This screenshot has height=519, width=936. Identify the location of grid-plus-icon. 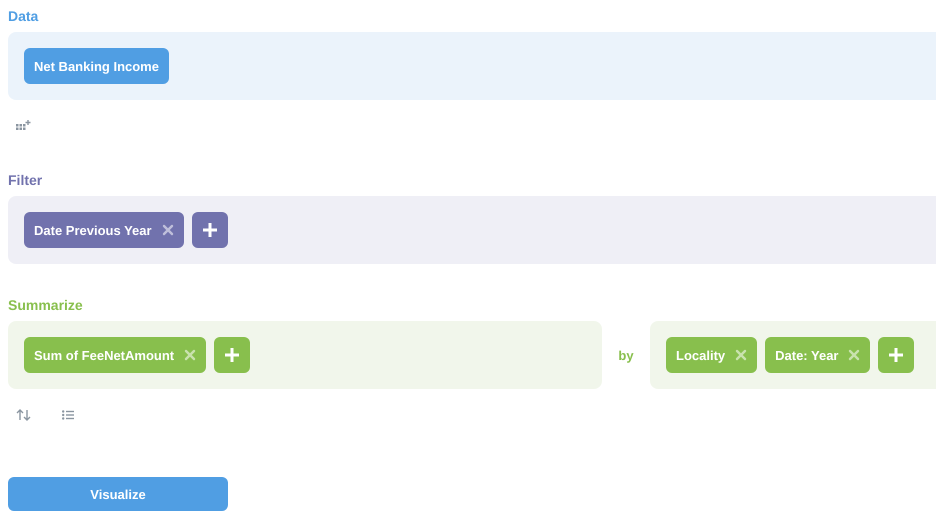
(24, 126).